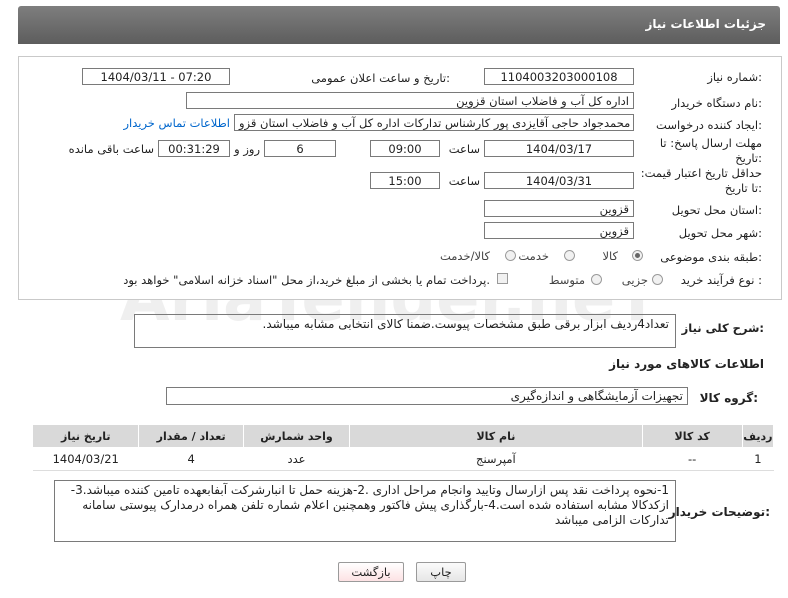 The image size is (788, 598). What do you see at coordinates (176, 123) in the screenshot?
I see `buyer-contact-link: اطلاعات تماس خریدار` at bounding box center [176, 123].